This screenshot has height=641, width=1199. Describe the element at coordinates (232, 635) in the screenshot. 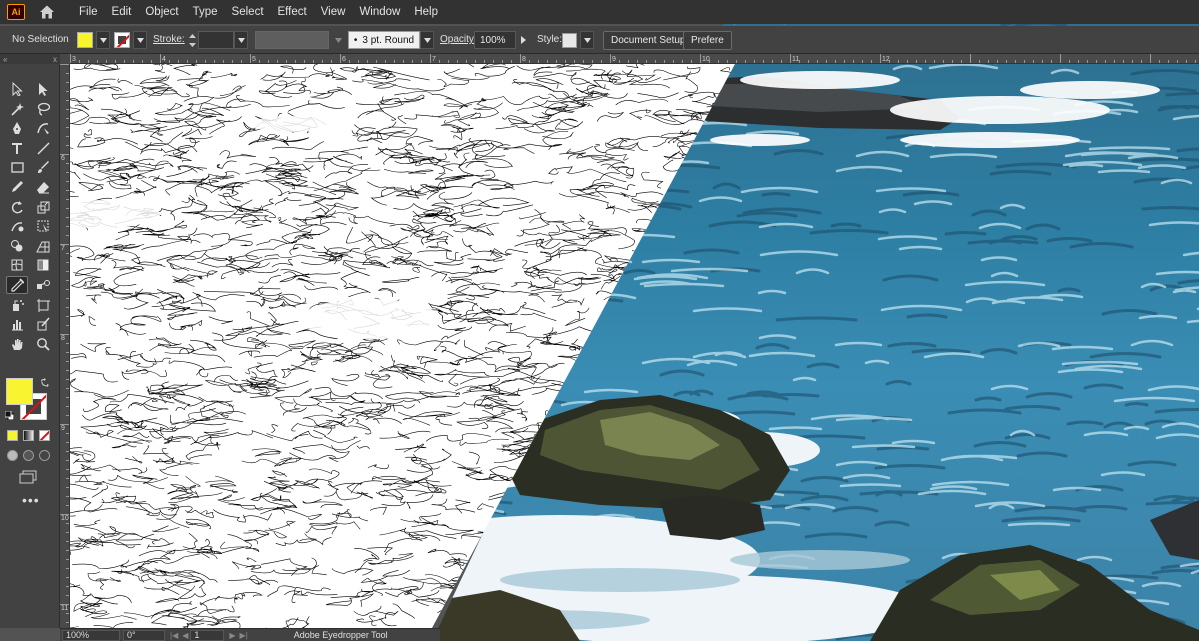

I see `next-artboard-icon: ▶` at that location.